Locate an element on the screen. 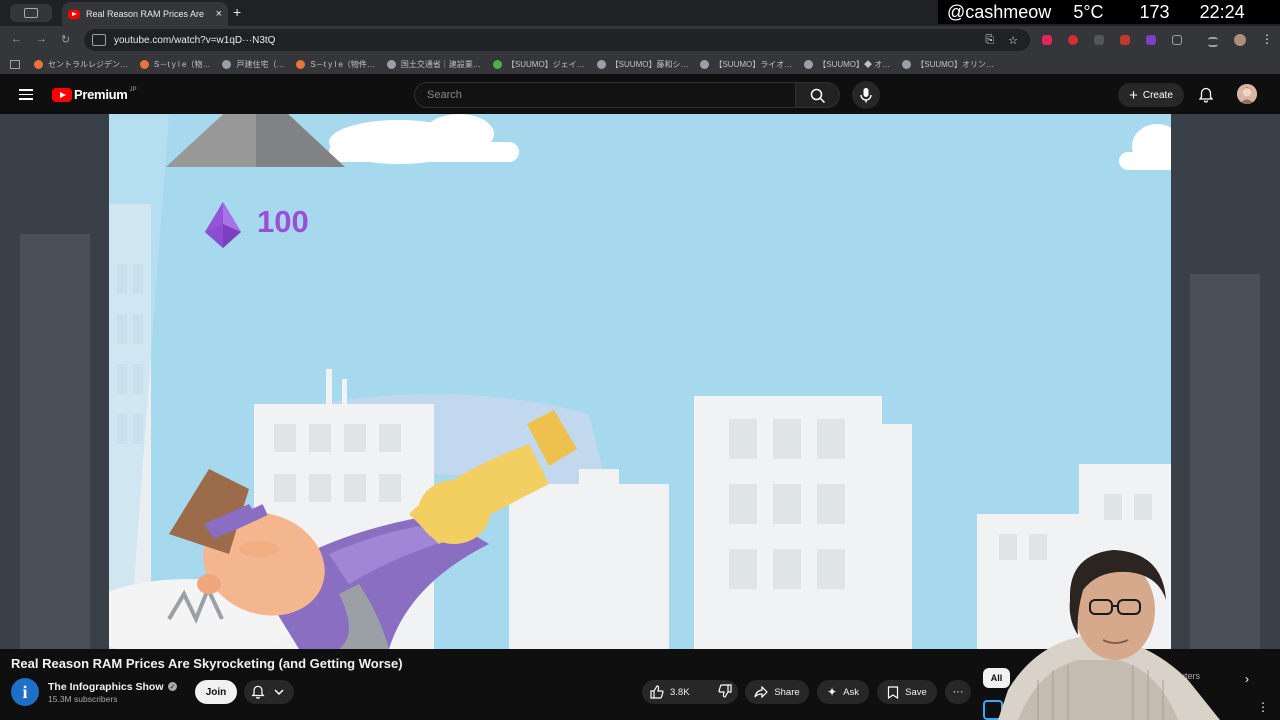 This screenshot has width=1280, height=720. url-text: youtube.com/watch?v=w1qD···N3tQ is located at coordinates (195, 40).